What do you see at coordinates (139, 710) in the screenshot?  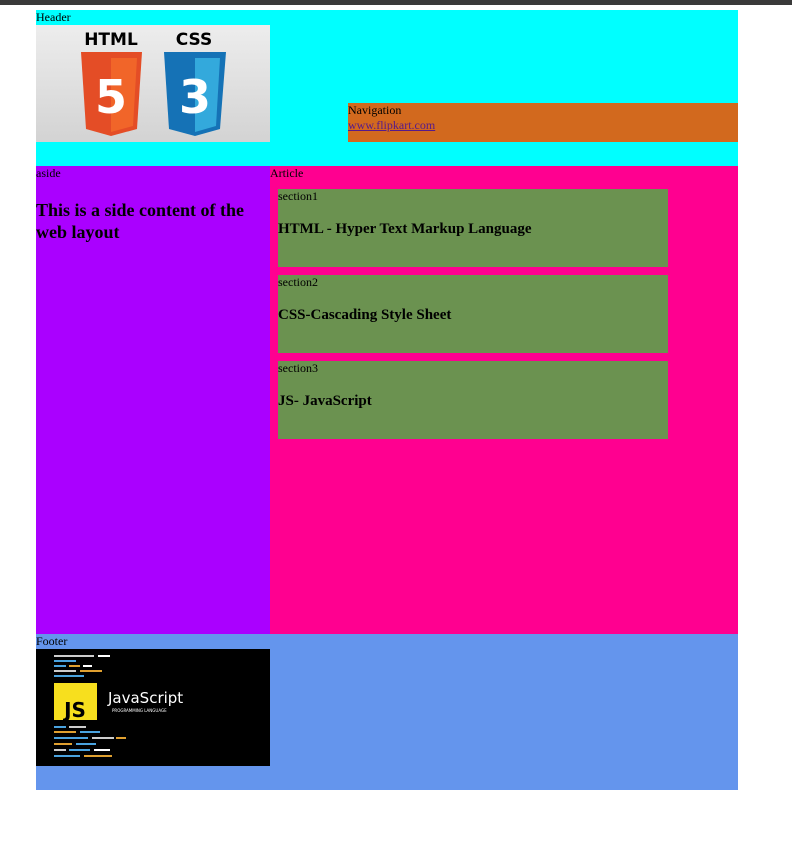 I see `js-subtitle: PROGRAMMING LANGUAGE` at bounding box center [139, 710].